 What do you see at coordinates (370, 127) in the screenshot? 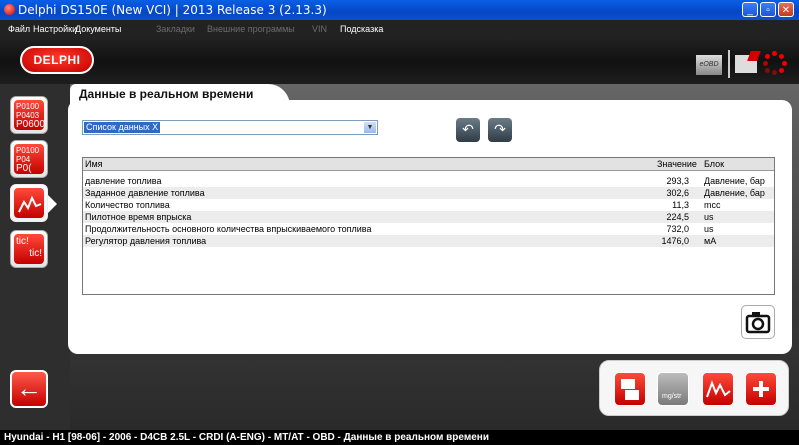
I see `chevron-down-icon: ▼` at bounding box center [370, 127].